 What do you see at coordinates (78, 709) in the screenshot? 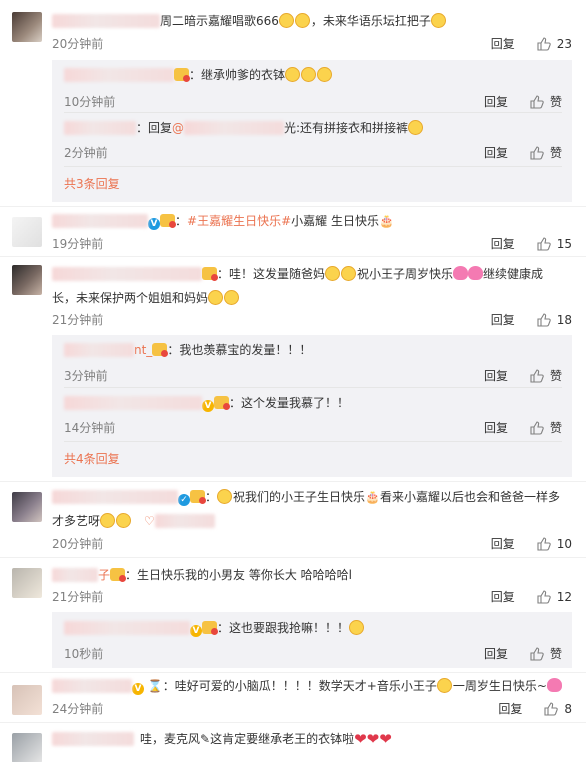
I see `comment-time: 24分钟前` at bounding box center [78, 709].